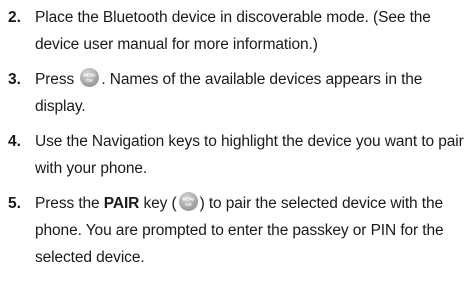 This screenshot has height=284, width=473. What do you see at coordinates (57, 79) in the screenshot?
I see `step-text-before: Press` at bounding box center [57, 79].